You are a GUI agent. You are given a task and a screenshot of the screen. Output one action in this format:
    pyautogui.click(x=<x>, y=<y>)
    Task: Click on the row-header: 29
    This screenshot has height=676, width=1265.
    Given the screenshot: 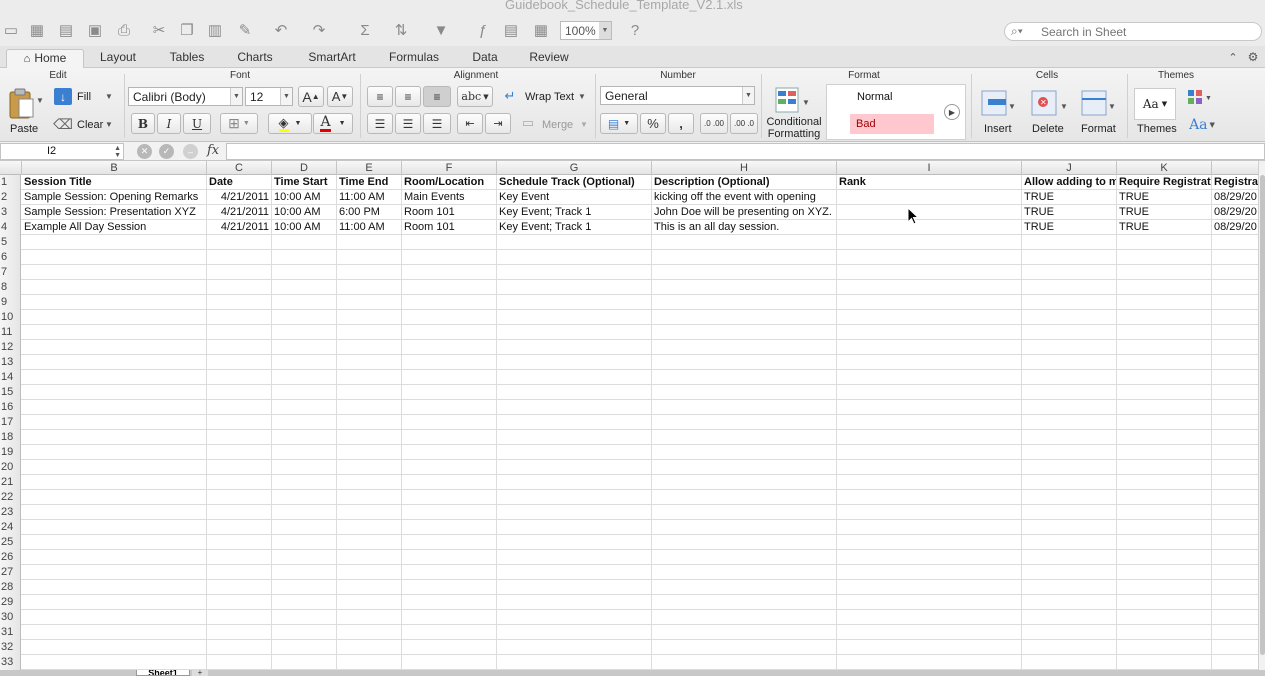 What is the action you would take?
    pyautogui.click(x=10, y=602)
    